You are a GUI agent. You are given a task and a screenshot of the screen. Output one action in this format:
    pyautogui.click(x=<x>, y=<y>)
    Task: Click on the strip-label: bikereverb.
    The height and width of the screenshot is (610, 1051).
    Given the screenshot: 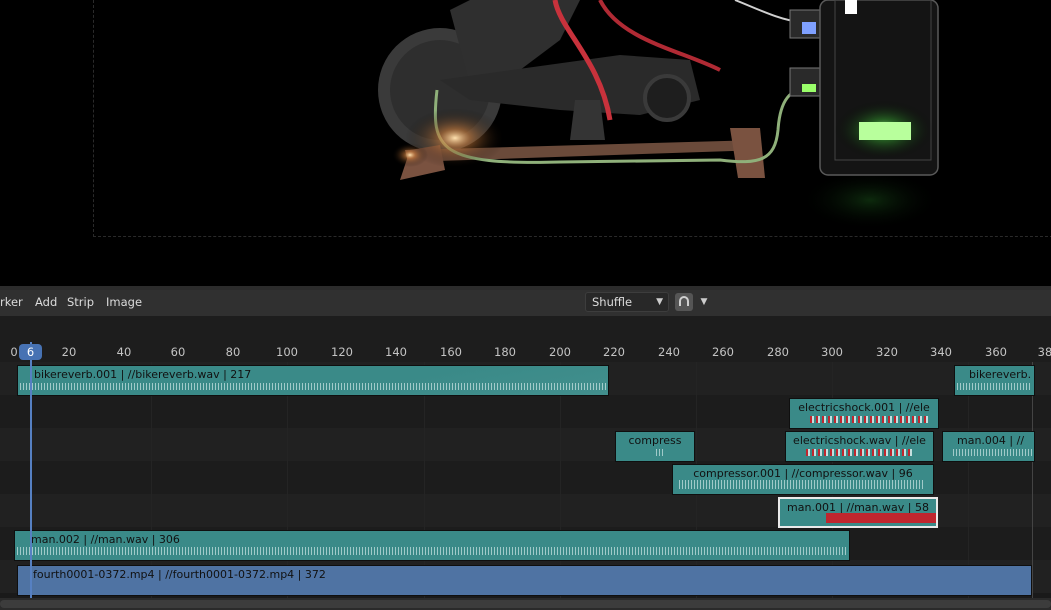 What is the action you would take?
    pyautogui.click(x=1000, y=374)
    